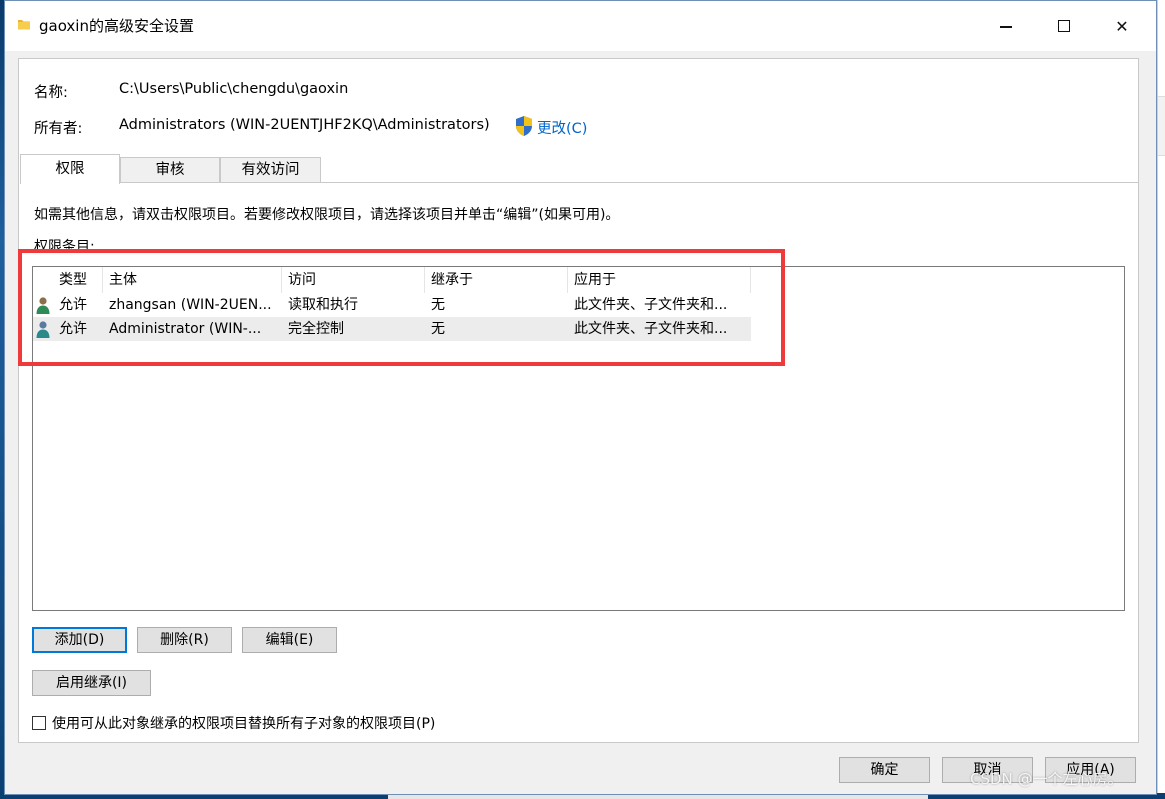 This screenshot has height=799, width=1165. Describe the element at coordinates (70, 169) in the screenshot. I see `tab-permissions: 权限` at that location.